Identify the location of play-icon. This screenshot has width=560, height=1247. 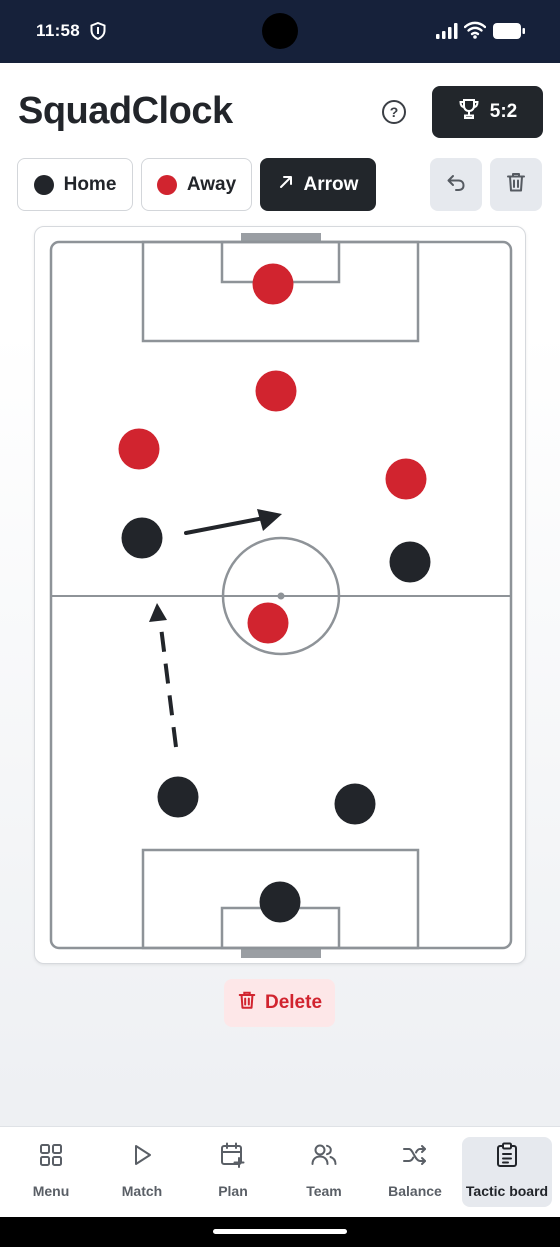
(142, 1155).